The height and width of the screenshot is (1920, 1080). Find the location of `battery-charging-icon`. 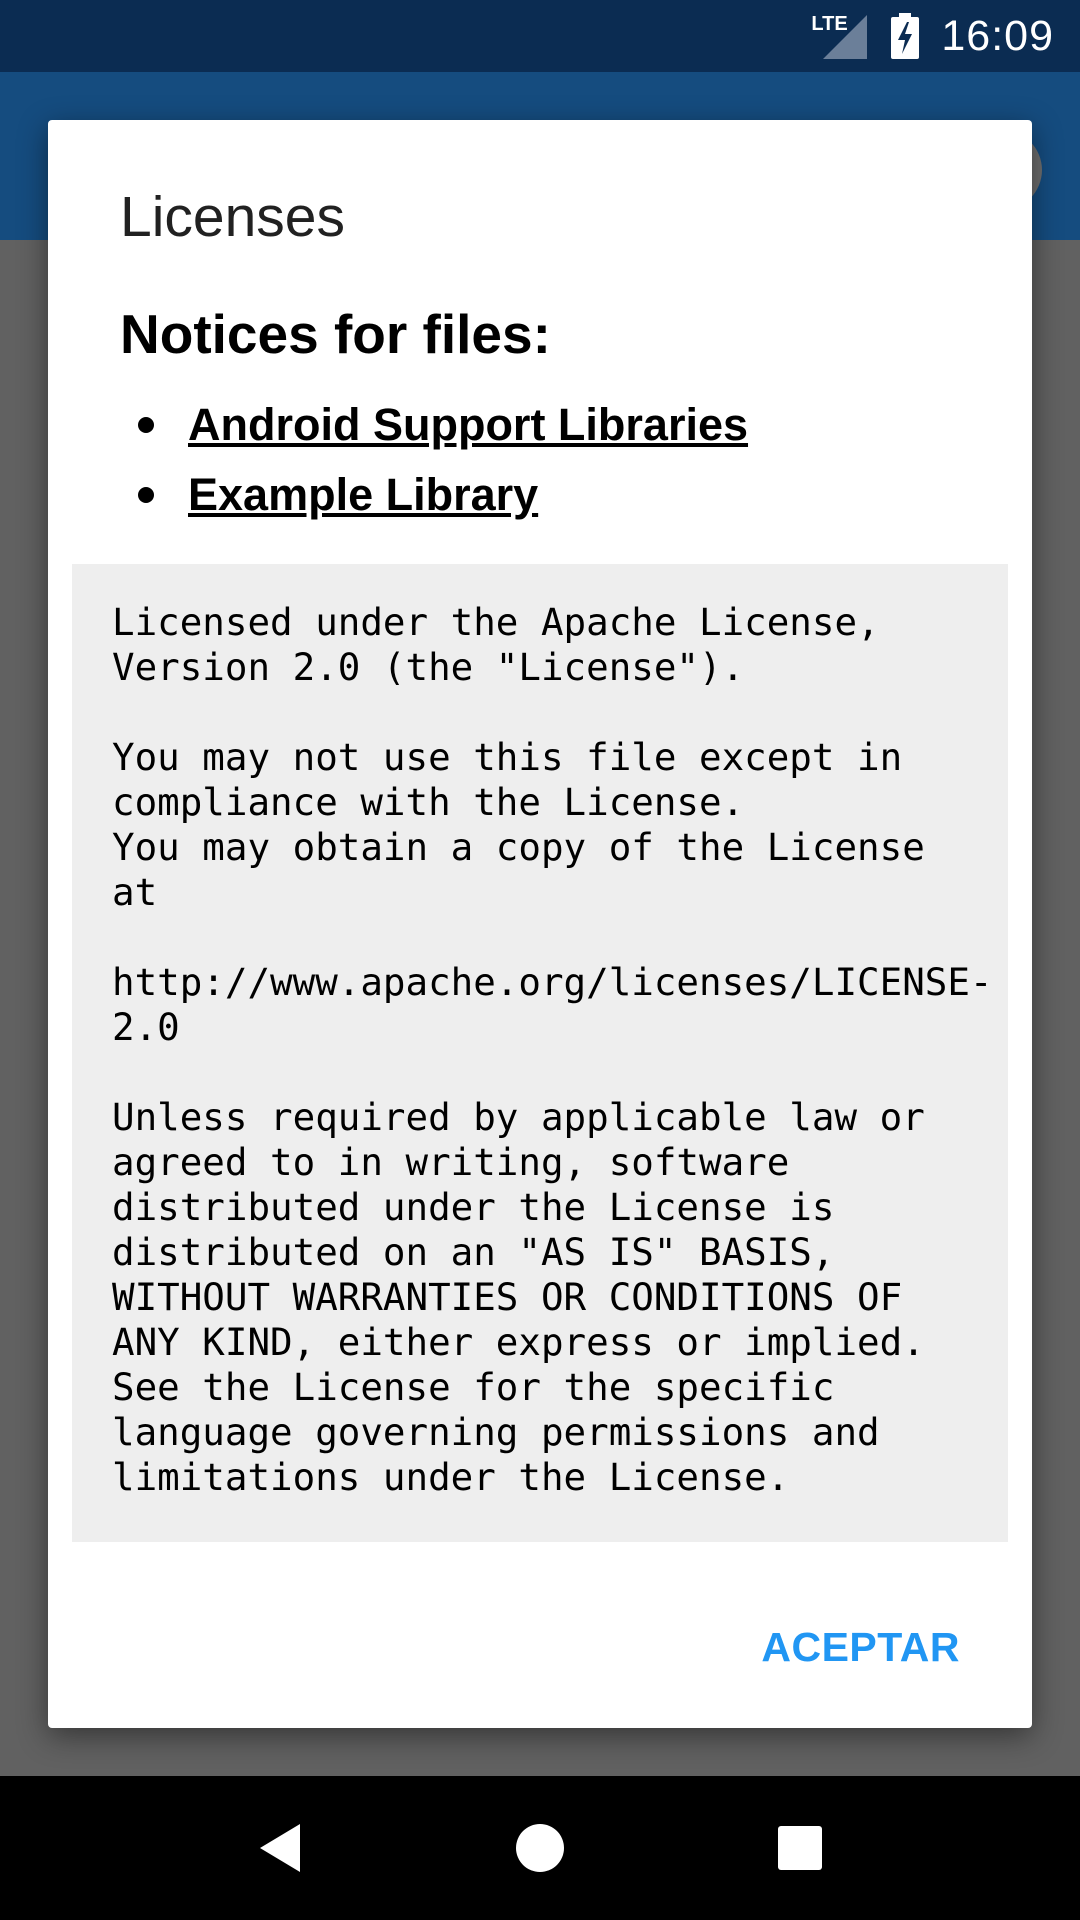

battery-charging-icon is located at coordinates (905, 36).